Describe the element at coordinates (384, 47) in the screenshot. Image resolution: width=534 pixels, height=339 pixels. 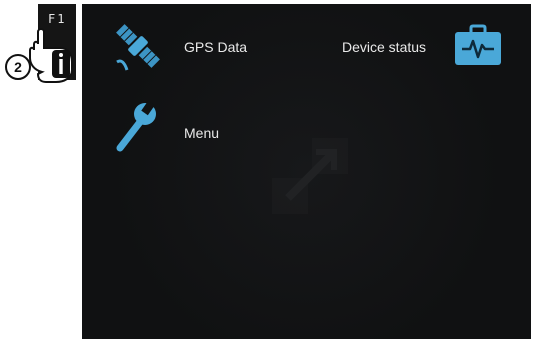
I see `device-status-label: Device status` at that location.